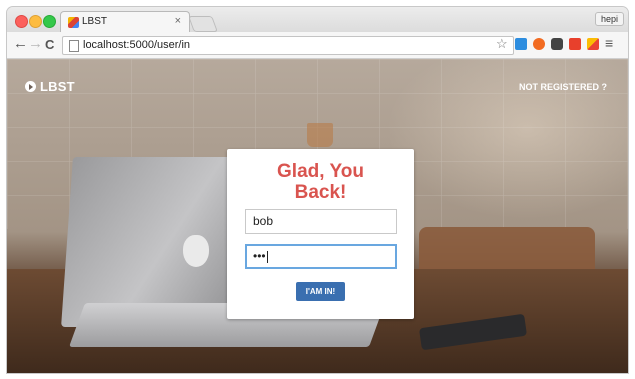  What do you see at coordinates (49, 21) in the screenshot?
I see `window-maximize-button` at bounding box center [49, 21].